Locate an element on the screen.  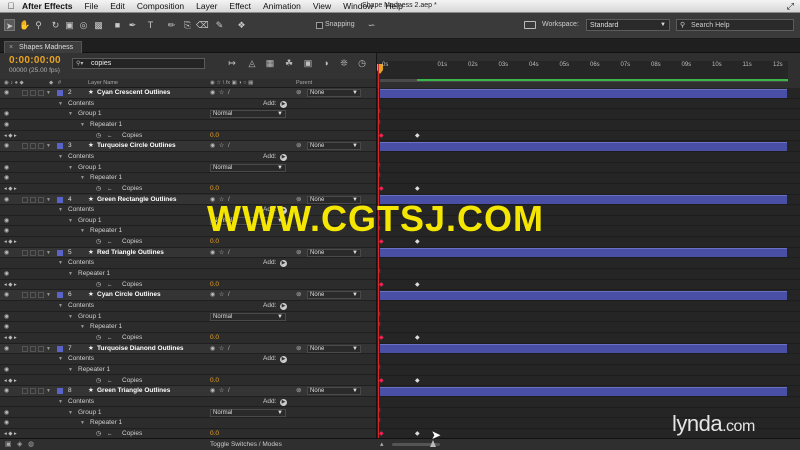
graph-editor-icon: ◷ is located at coordinates (362, 63).